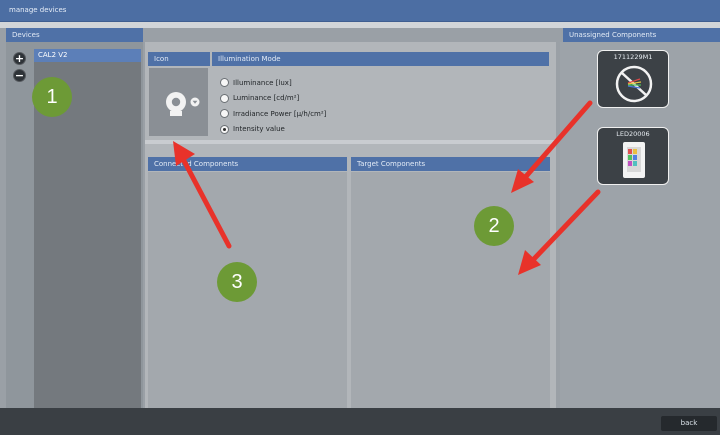 The height and width of the screenshot is (435, 720). What do you see at coordinates (556, 142) in the screenshot?
I see `annotation-arrow-2a` at bounding box center [556, 142].